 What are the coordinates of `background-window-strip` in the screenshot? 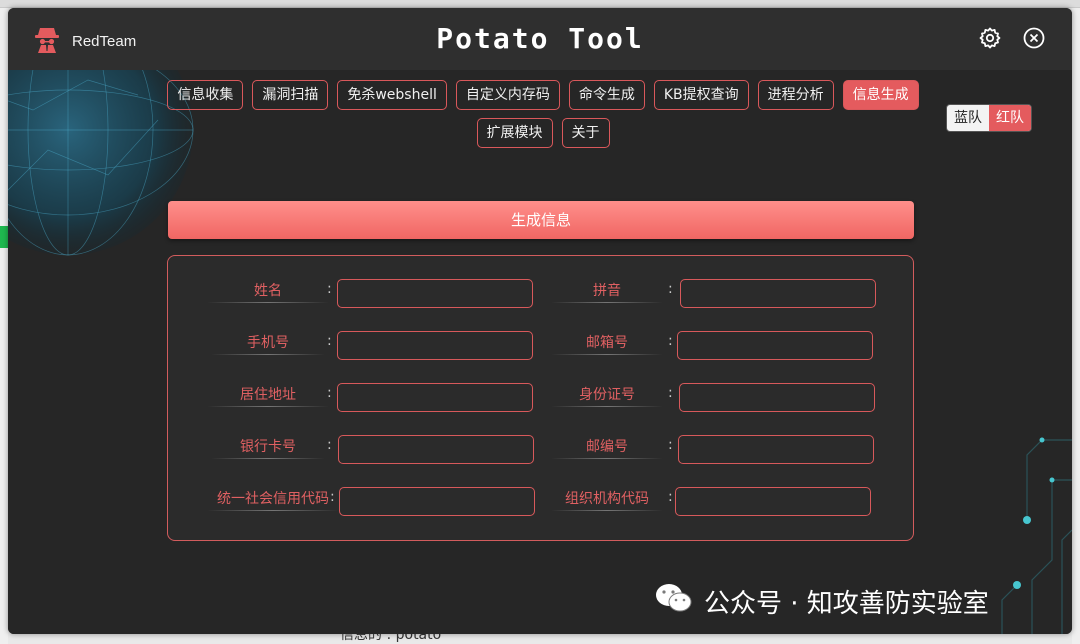 It's located at (540, 4).